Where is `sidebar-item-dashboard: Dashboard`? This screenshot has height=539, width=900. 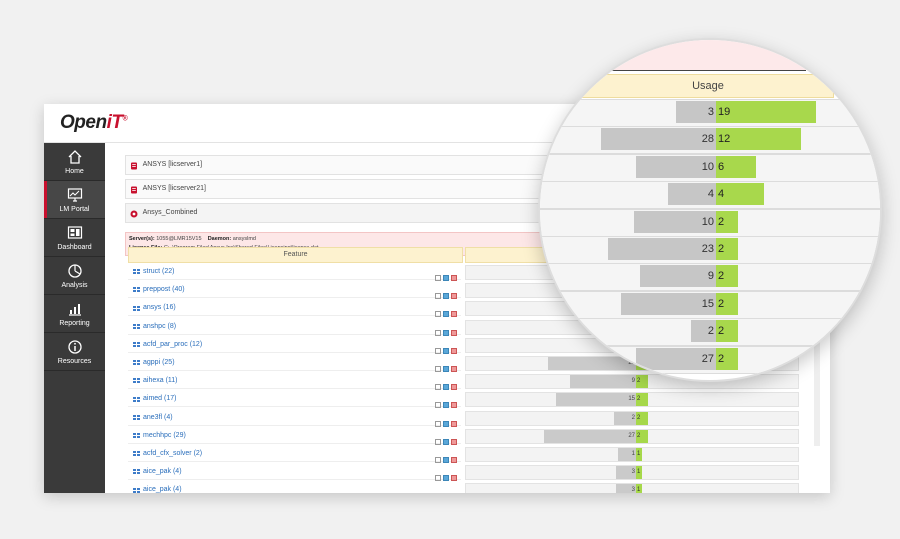 sidebar-item-dashboard: Dashboard is located at coordinates (74, 238).